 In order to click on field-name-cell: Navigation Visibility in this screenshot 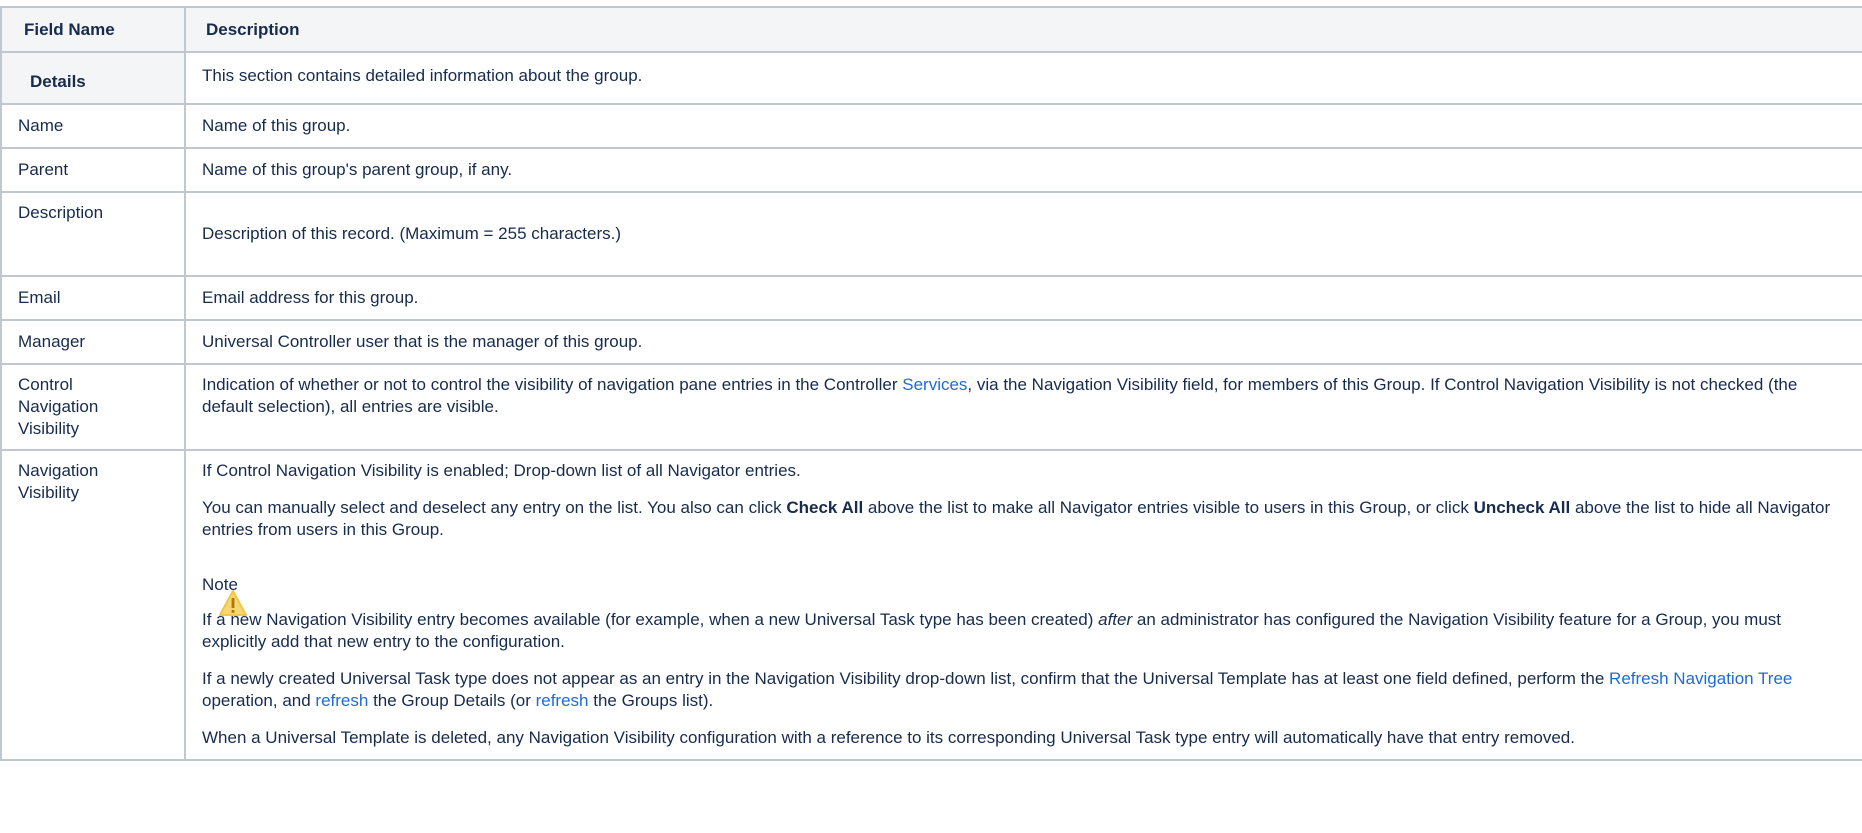, I will do `click(93, 605)`.